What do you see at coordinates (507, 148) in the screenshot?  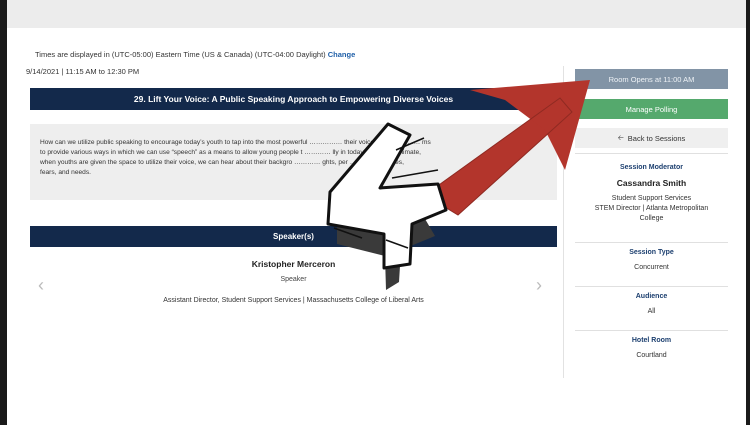 I see `red-arrow-icon` at bounding box center [507, 148].